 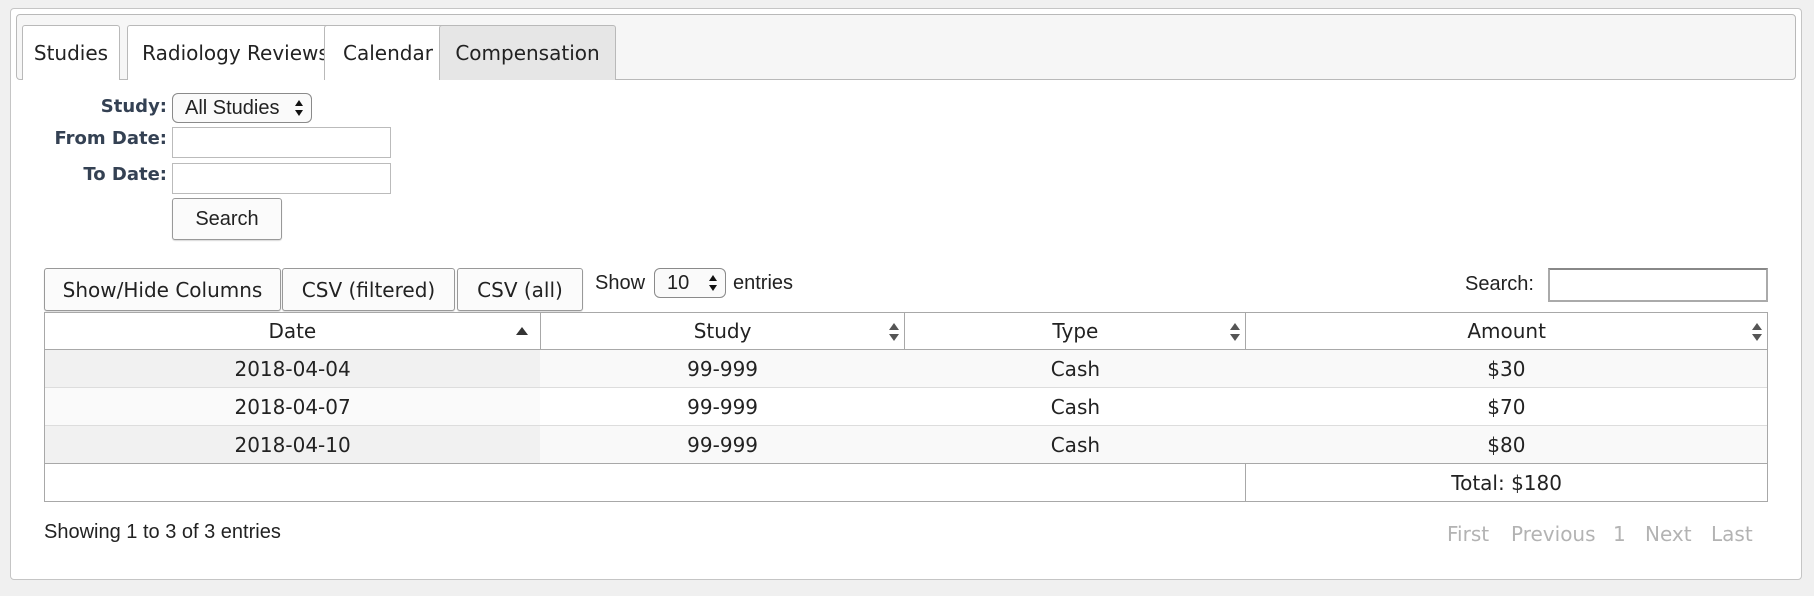 What do you see at coordinates (388, 52) in the screenshot?
I see `tab-calendar: Calendar` at bounding box center [388, 52].